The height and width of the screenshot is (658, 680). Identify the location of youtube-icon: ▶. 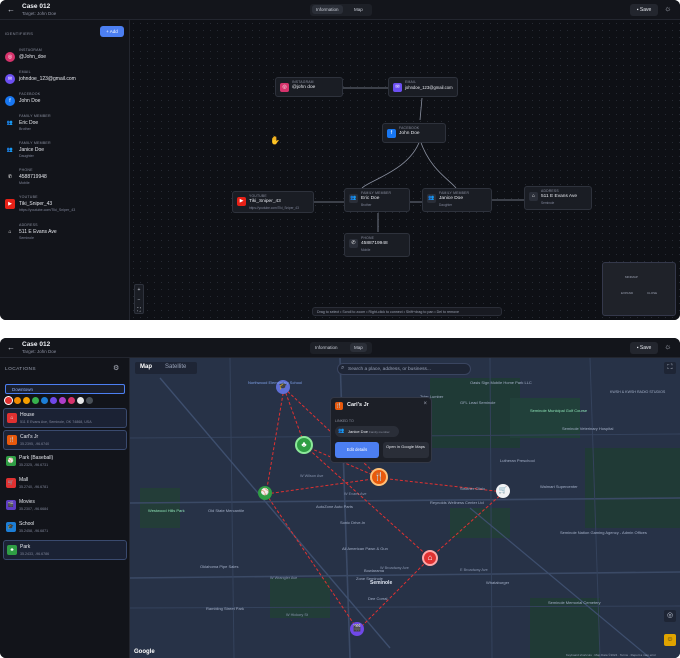
(241, 201).